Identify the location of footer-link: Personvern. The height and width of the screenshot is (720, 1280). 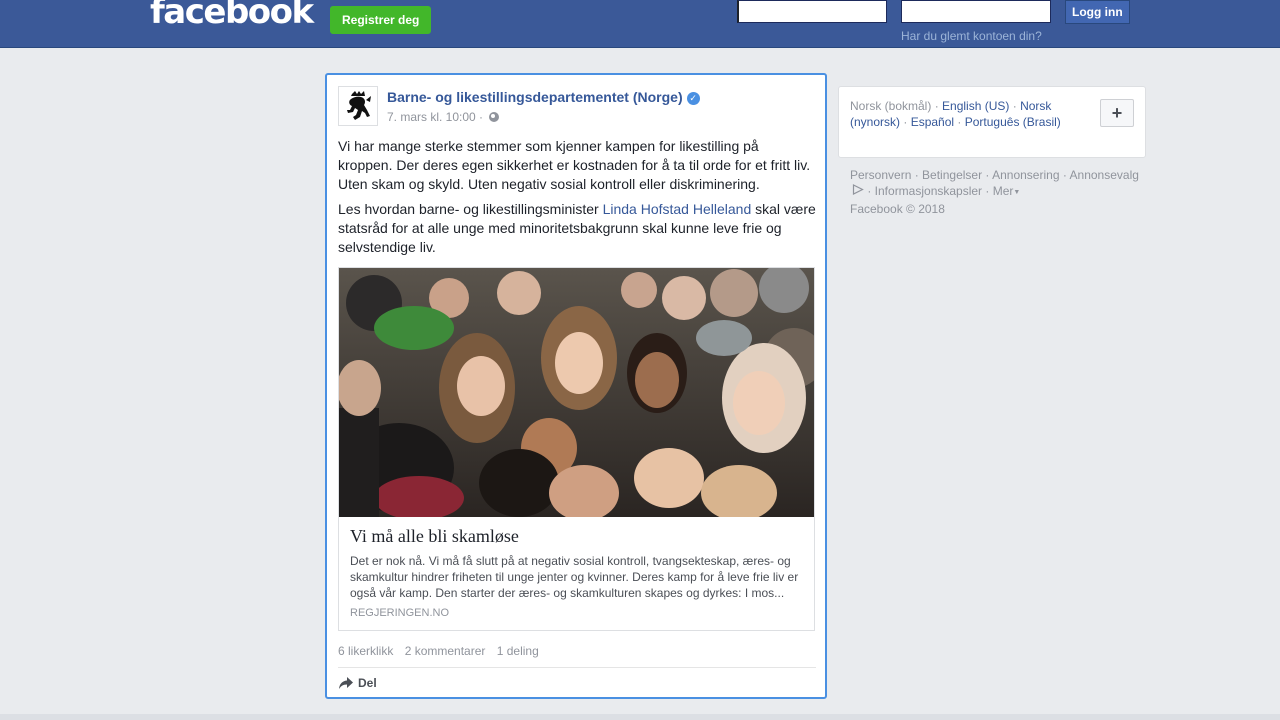
(880, 175).